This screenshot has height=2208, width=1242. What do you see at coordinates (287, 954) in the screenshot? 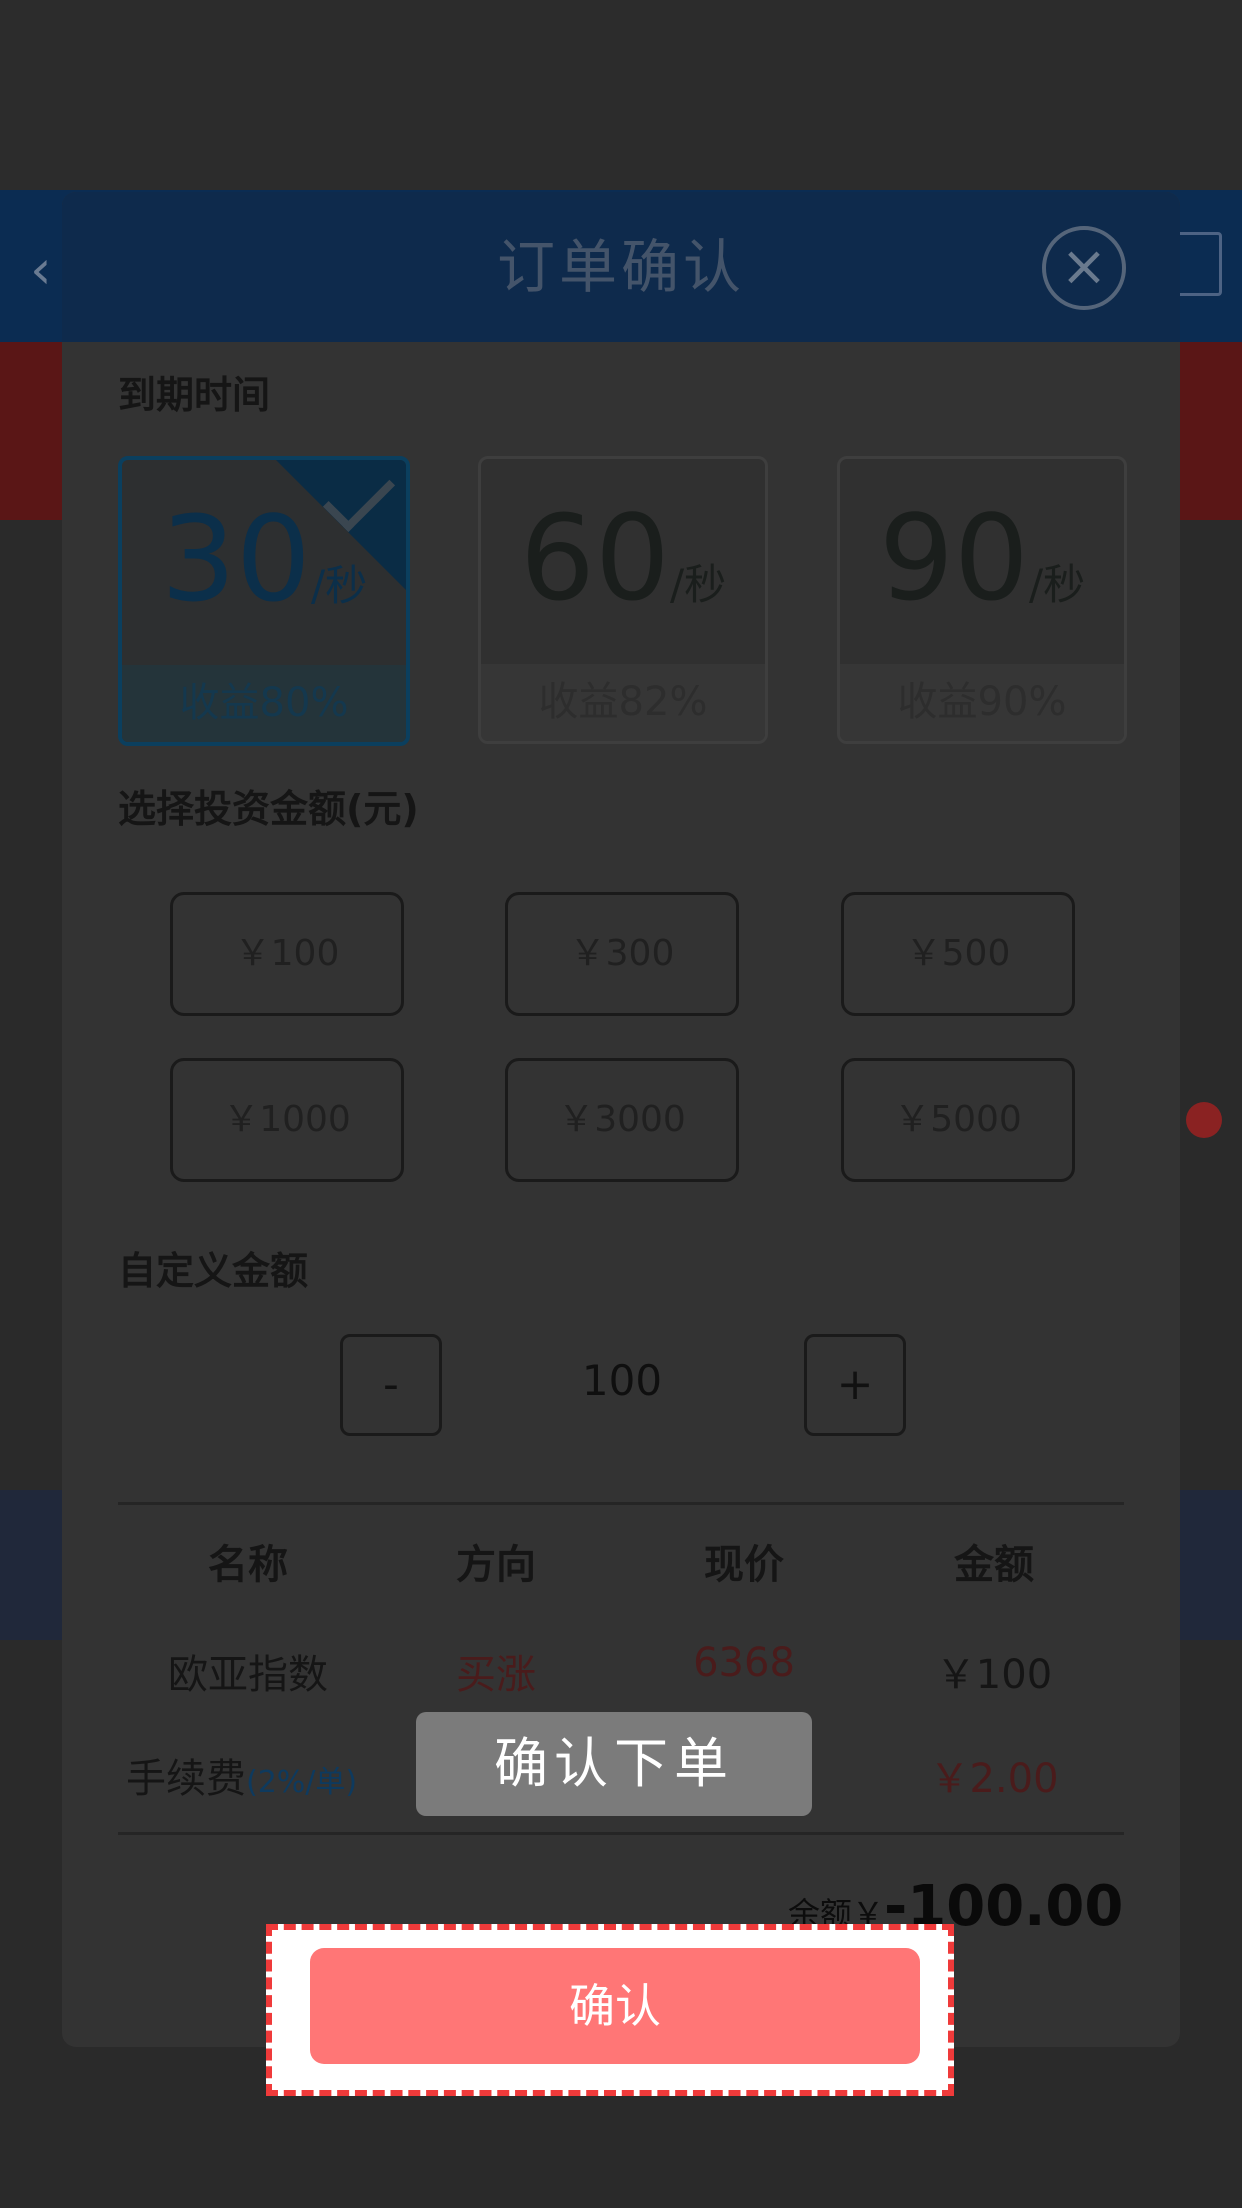
I see `amount-option-100: ￥100` at bounding box center [287, 954].